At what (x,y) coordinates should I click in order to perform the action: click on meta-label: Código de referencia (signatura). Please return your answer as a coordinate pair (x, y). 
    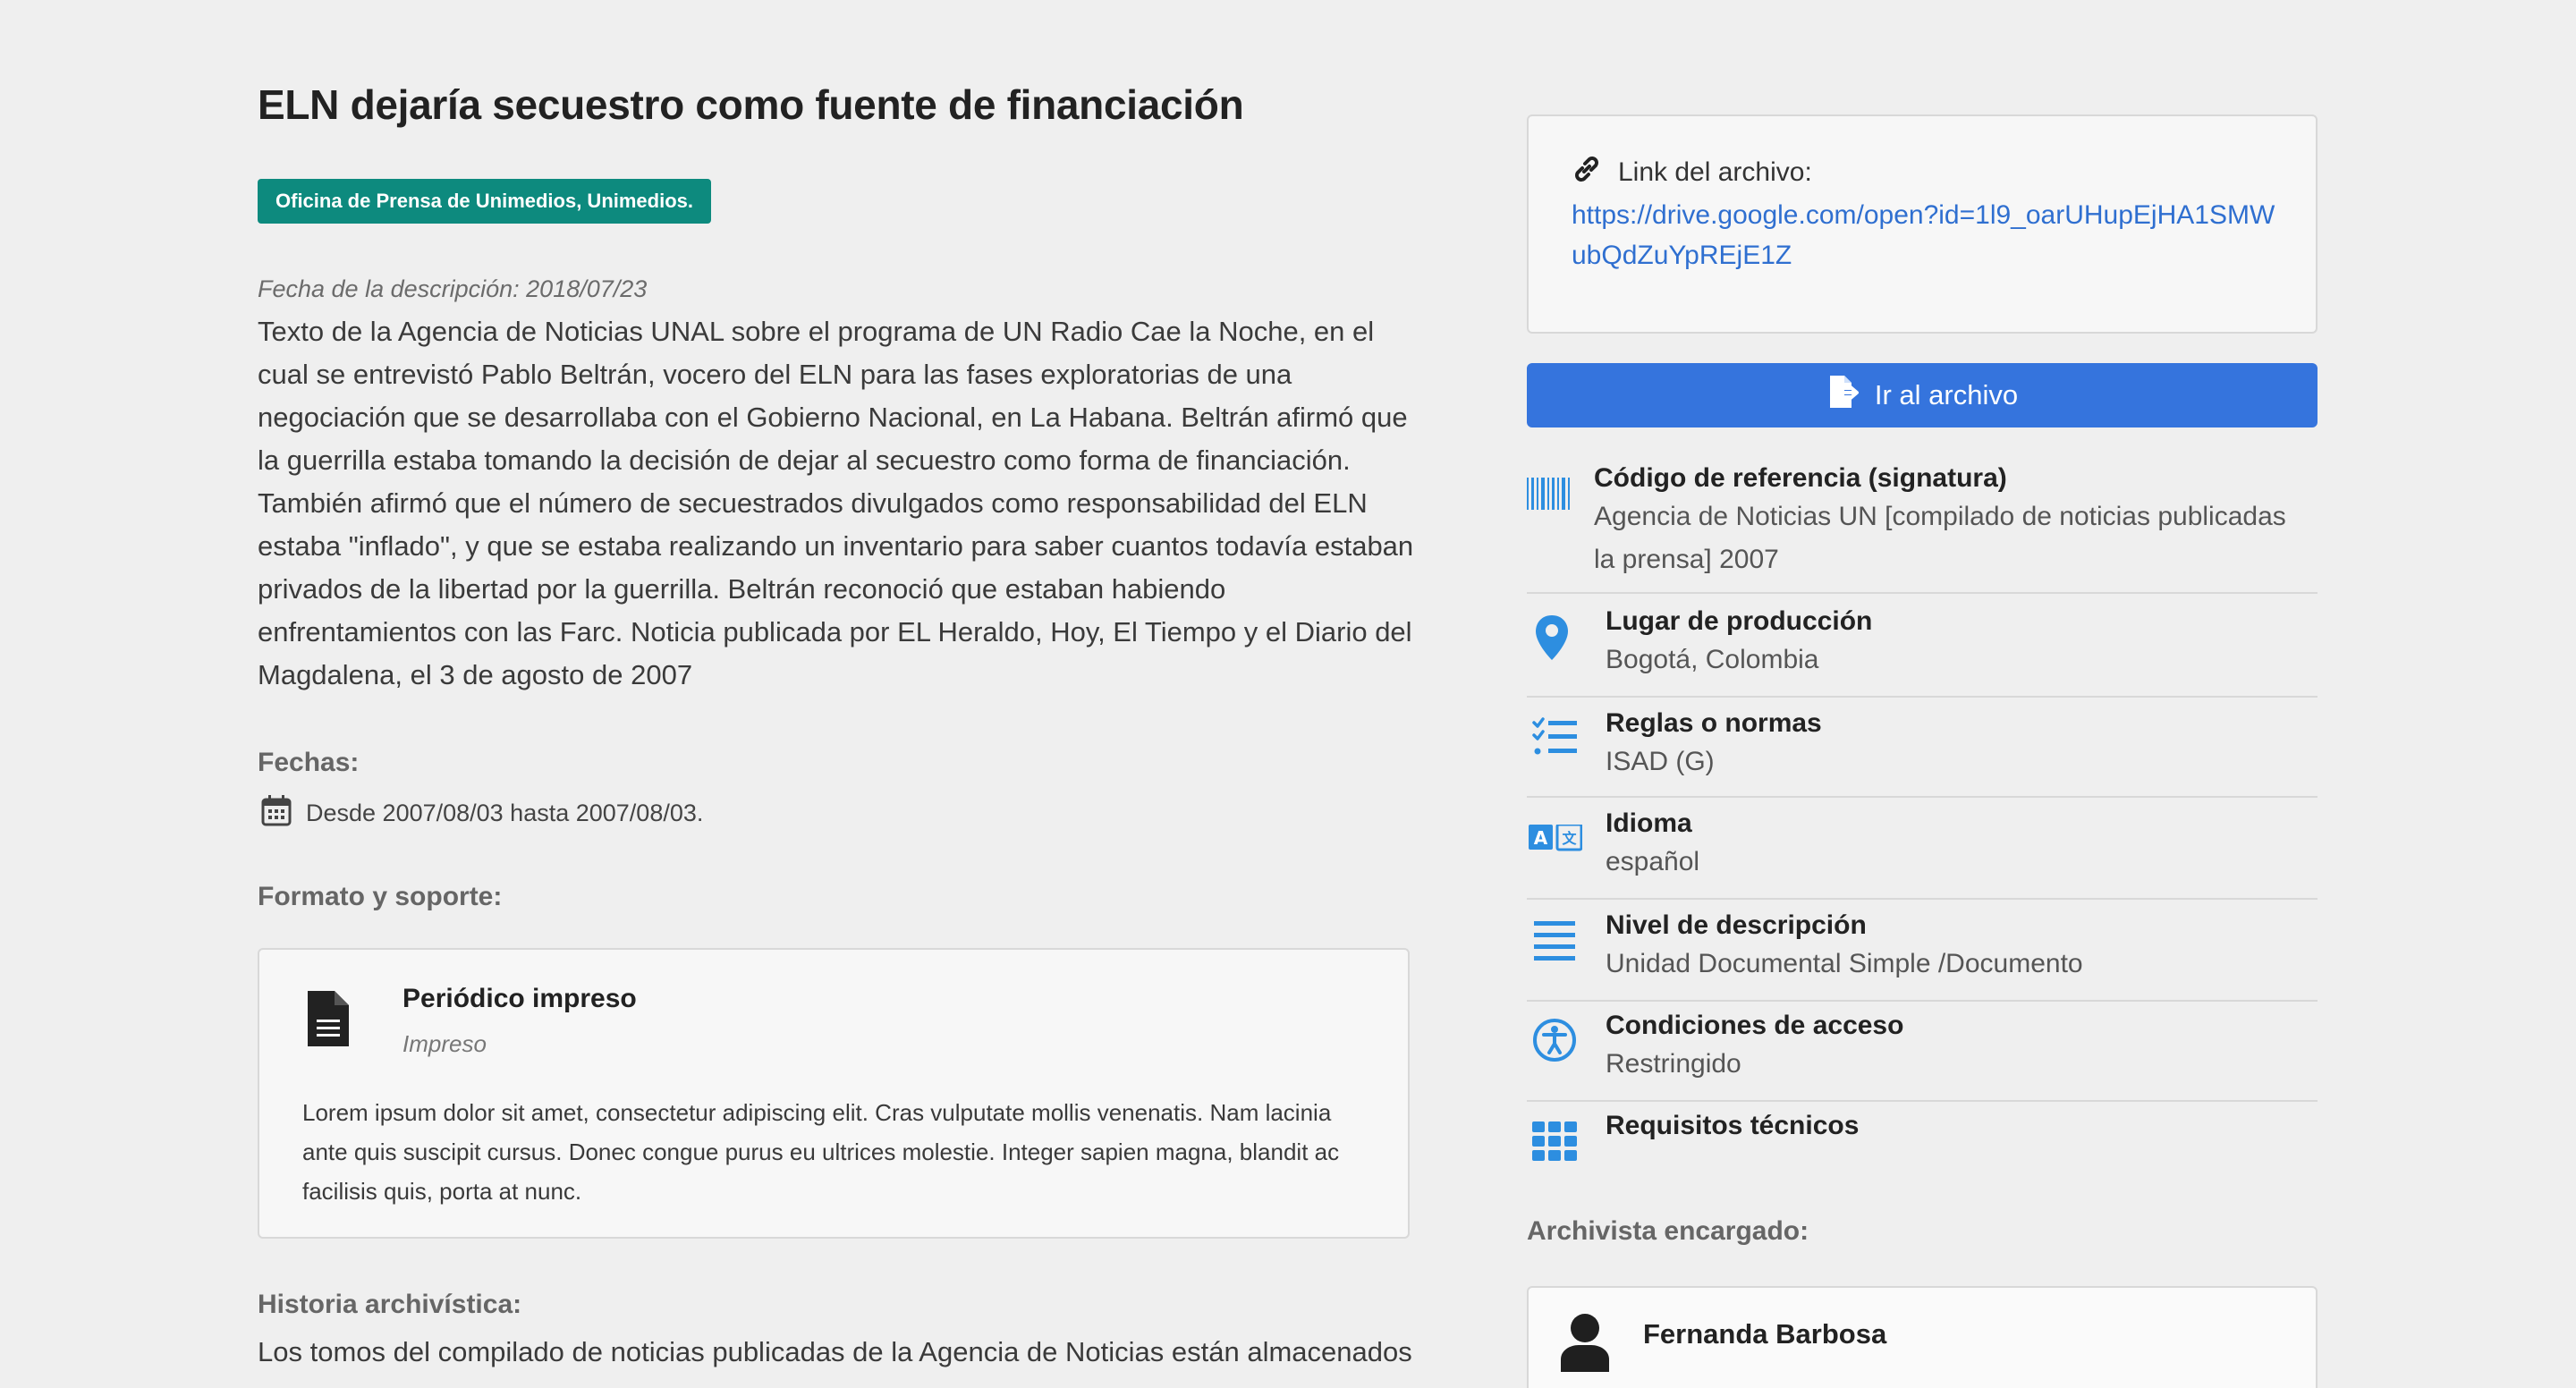
    Looking at the image, I should click on (1800, 478).